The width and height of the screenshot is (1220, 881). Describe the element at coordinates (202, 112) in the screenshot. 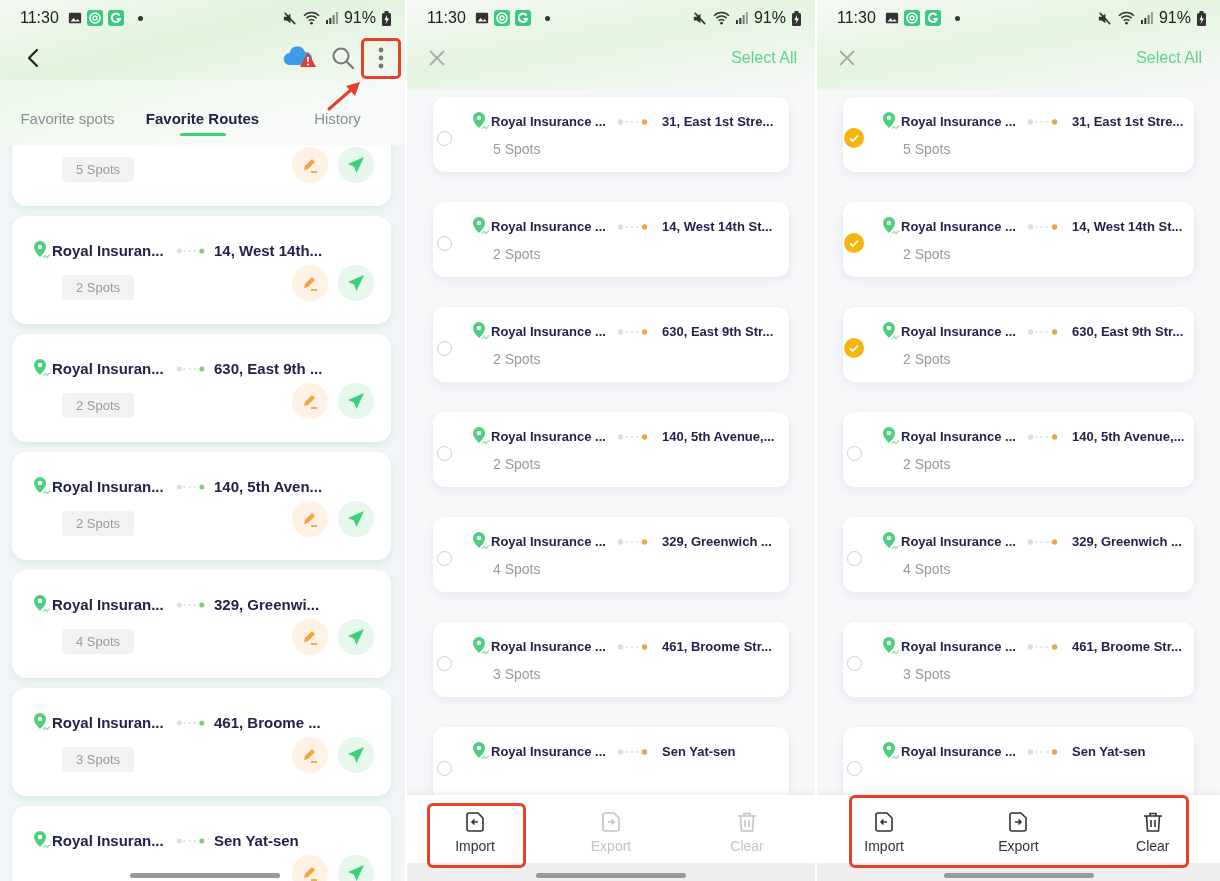

I see `tab: Favorite Routes` at that location.